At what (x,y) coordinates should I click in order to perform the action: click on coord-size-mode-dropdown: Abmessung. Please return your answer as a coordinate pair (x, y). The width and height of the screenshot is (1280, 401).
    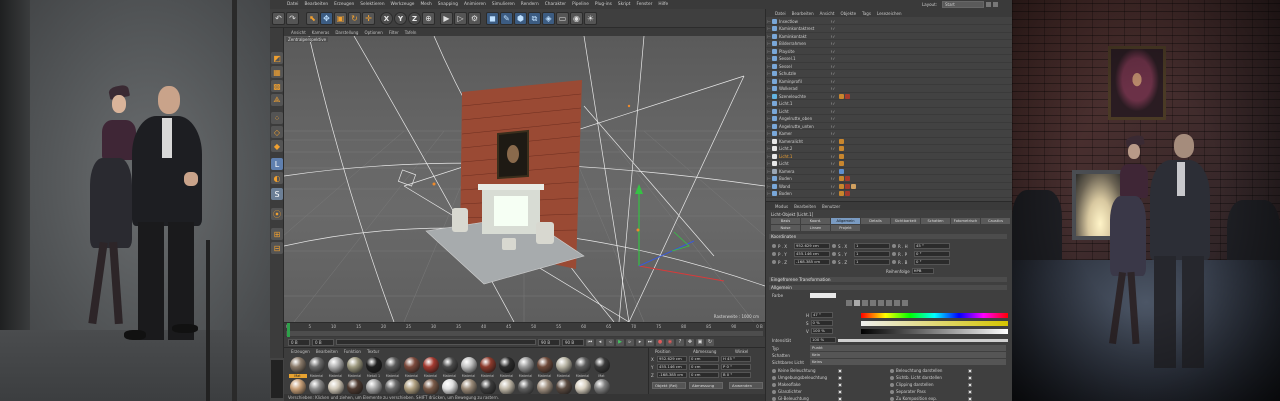
    Looking at the image, I should click on (706, 385).